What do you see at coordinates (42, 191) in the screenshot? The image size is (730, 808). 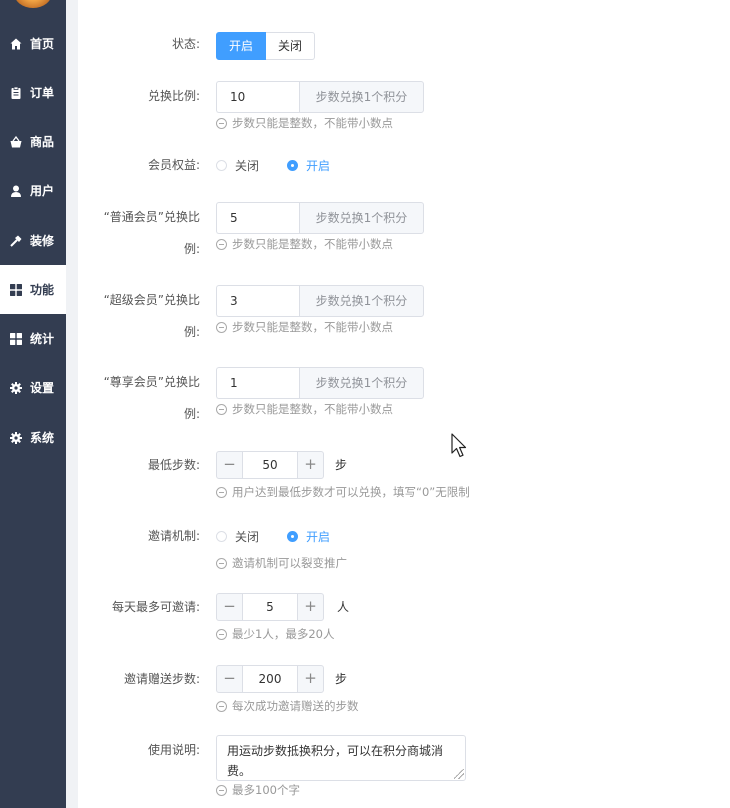 I see `sidebar-item-label: 用户` at bounding box center [42, 191].